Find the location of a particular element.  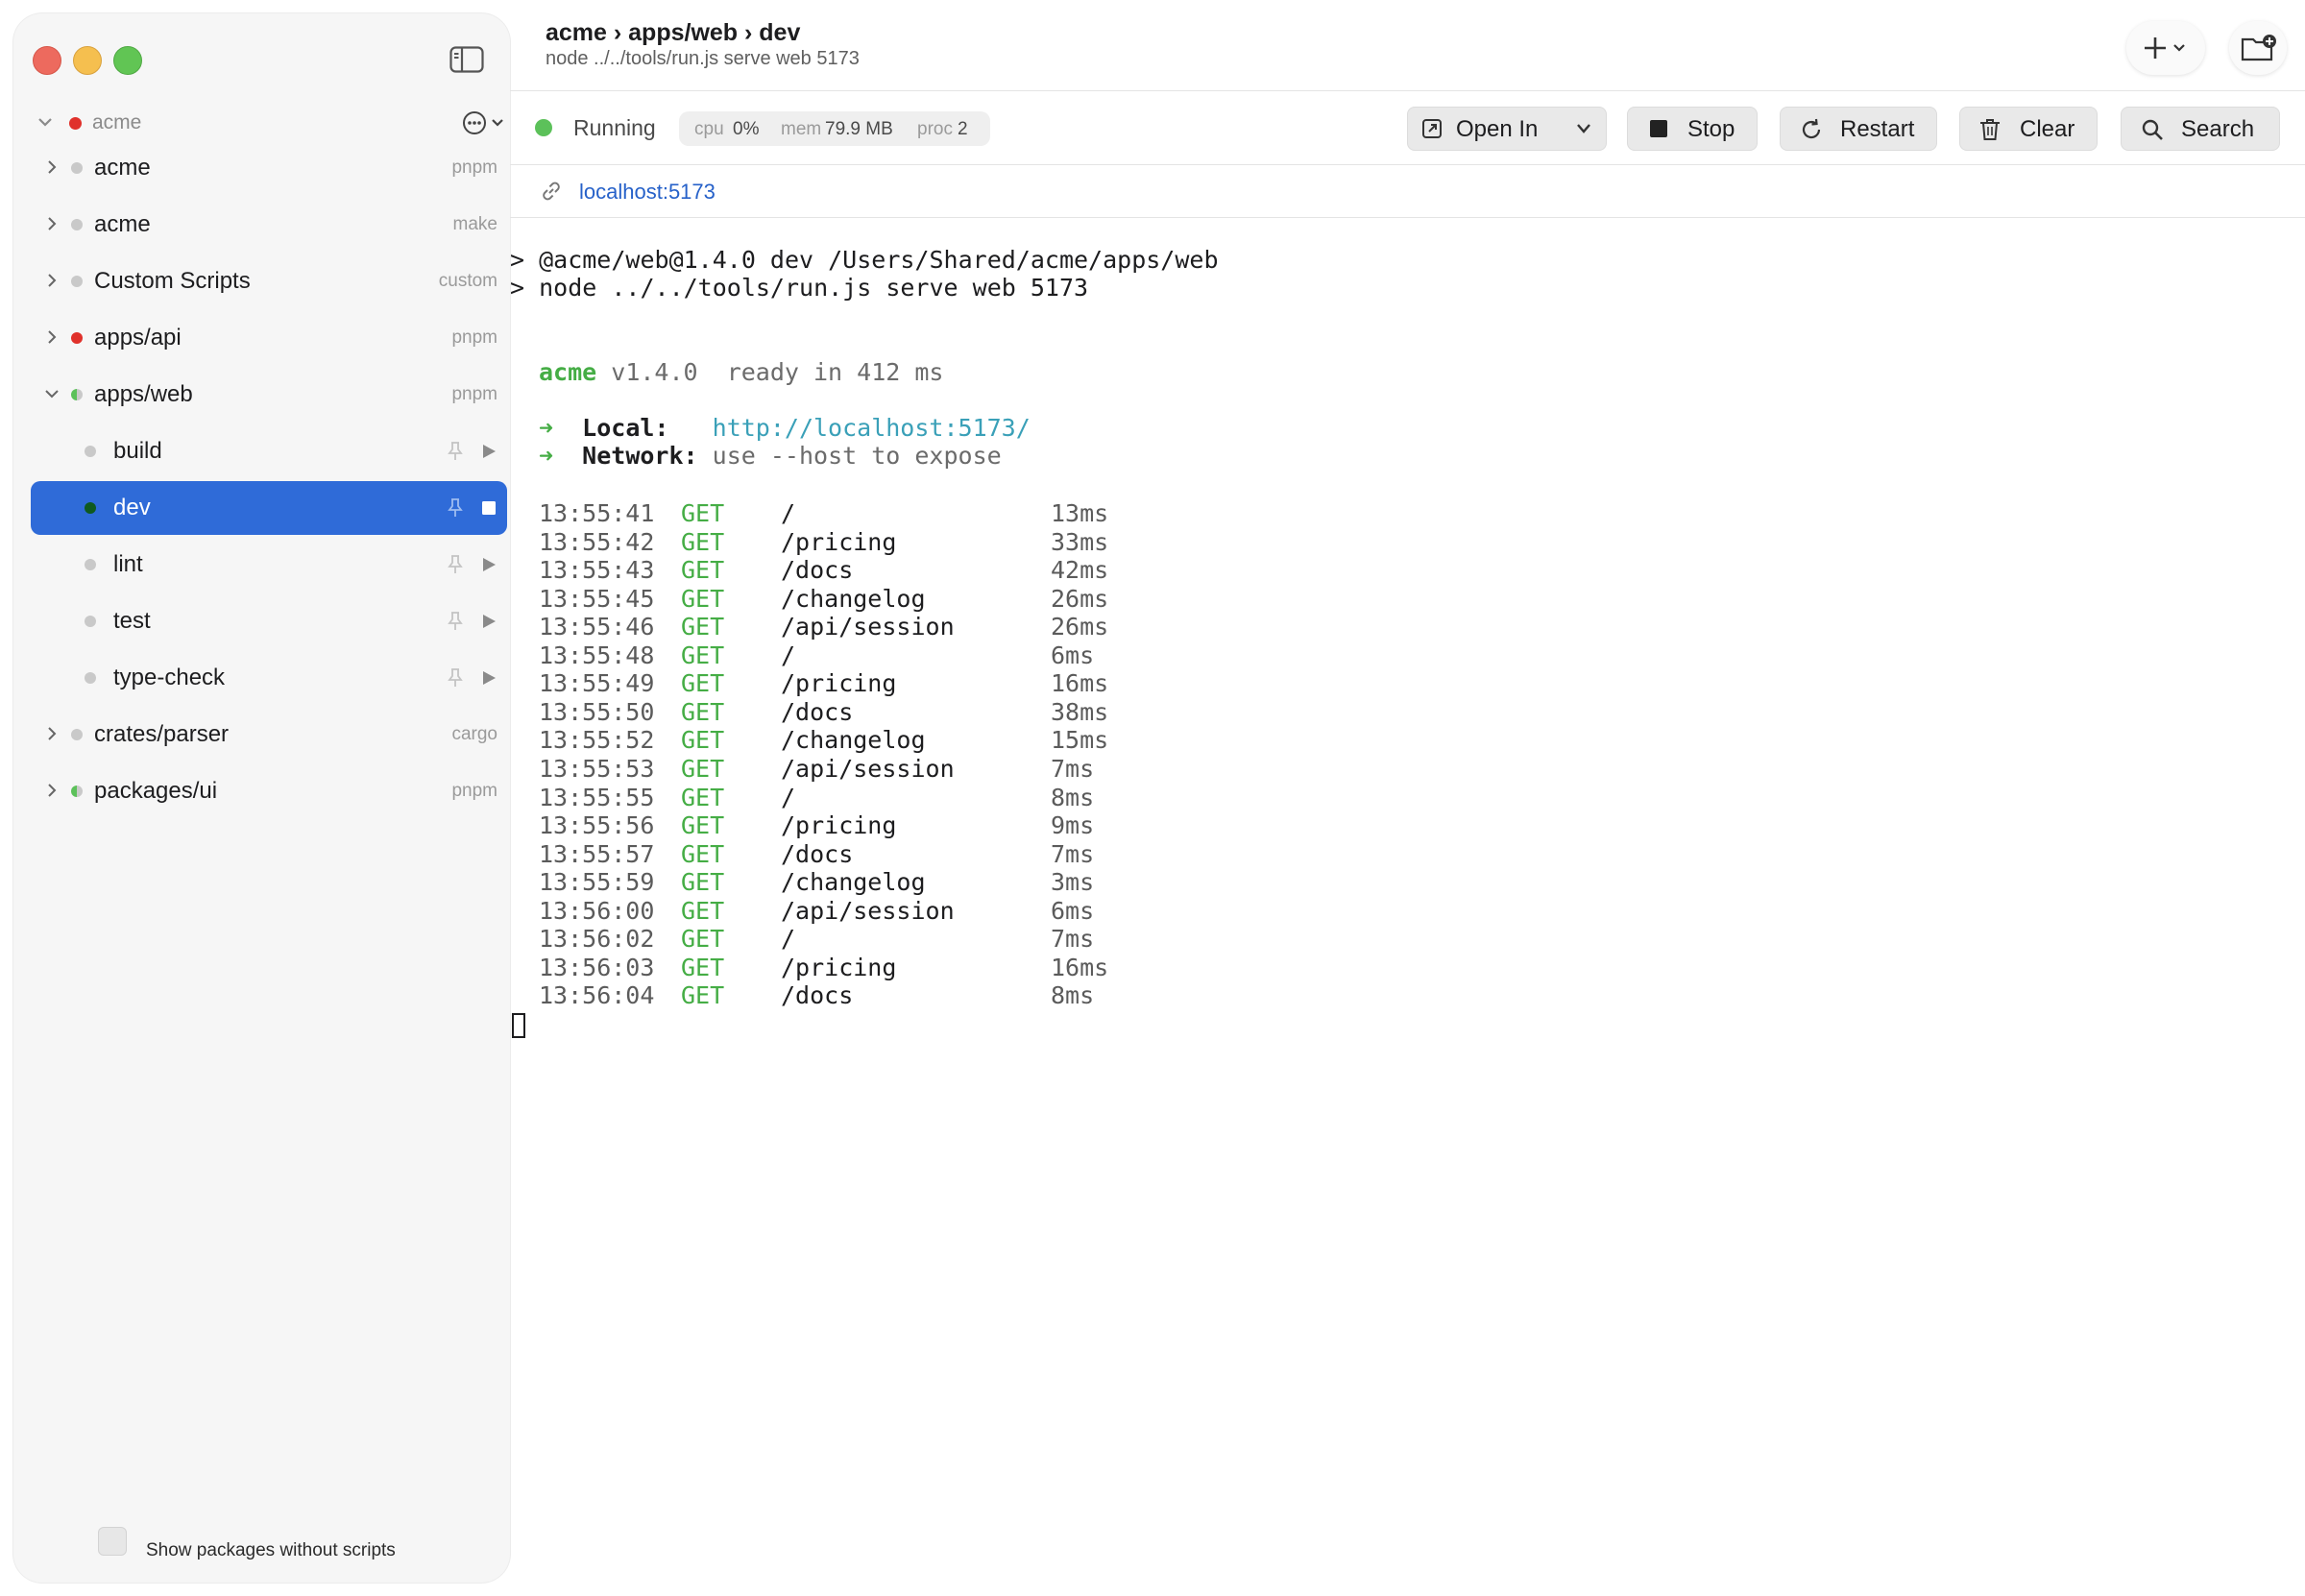

script-item-build: build is located at coordinates (269, 451).